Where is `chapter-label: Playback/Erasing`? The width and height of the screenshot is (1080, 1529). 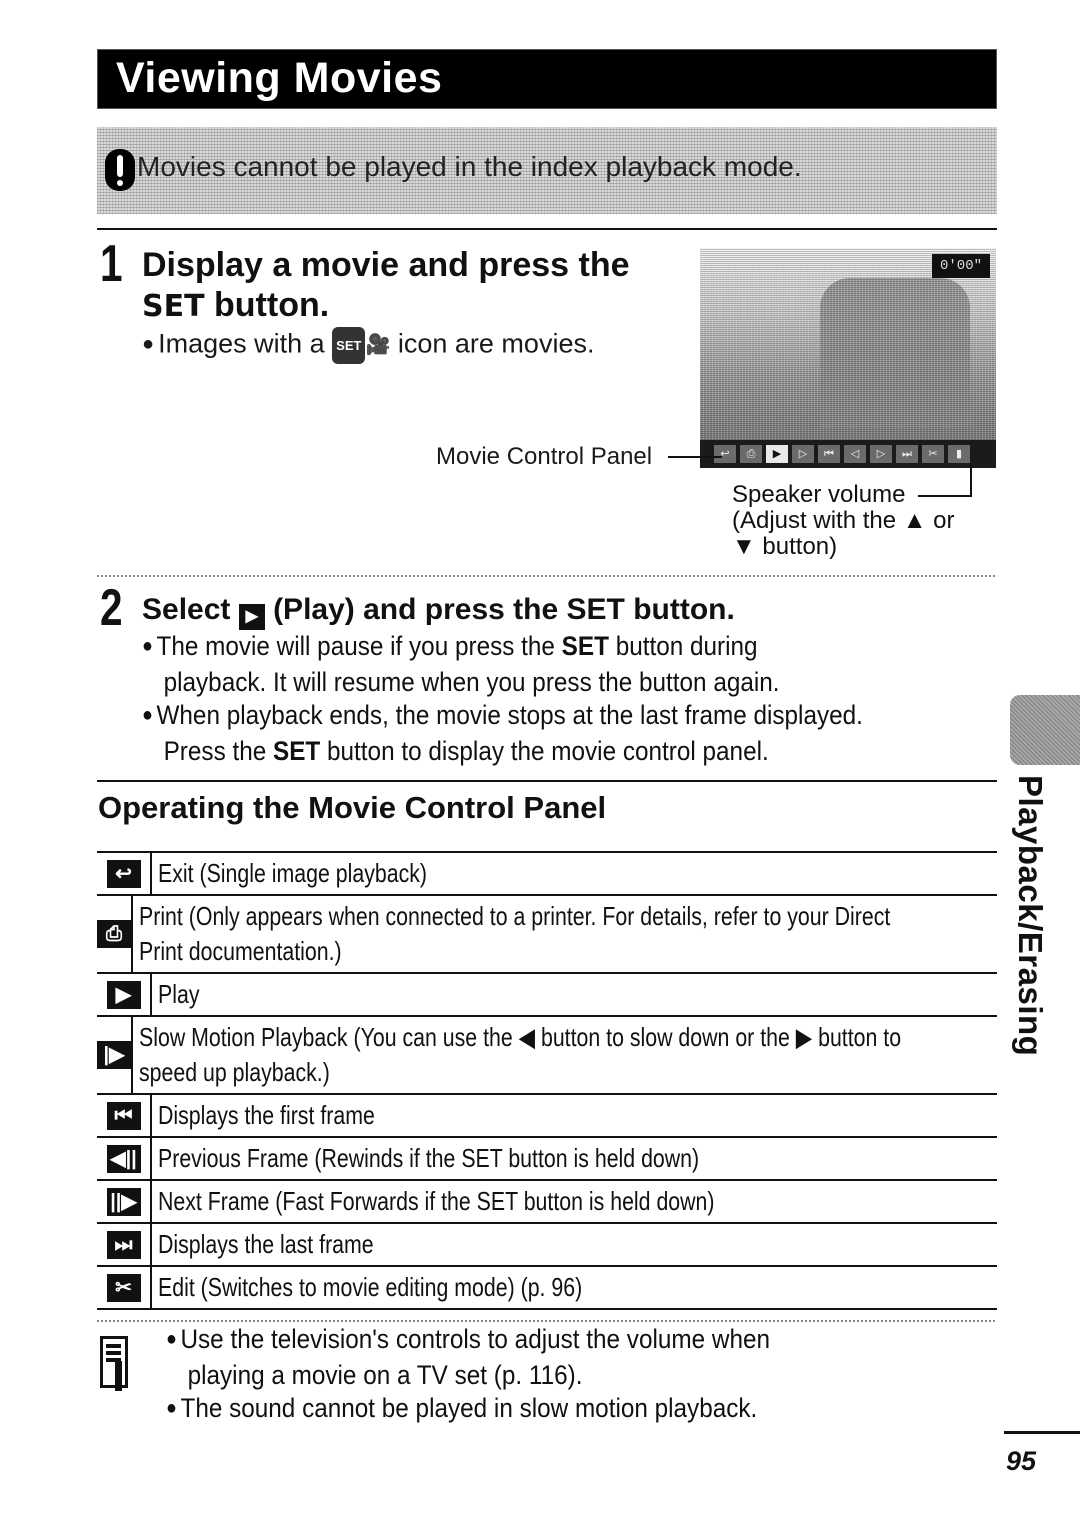 chapter-label: Playback/Erasing is located at coordinates (1033, 920).